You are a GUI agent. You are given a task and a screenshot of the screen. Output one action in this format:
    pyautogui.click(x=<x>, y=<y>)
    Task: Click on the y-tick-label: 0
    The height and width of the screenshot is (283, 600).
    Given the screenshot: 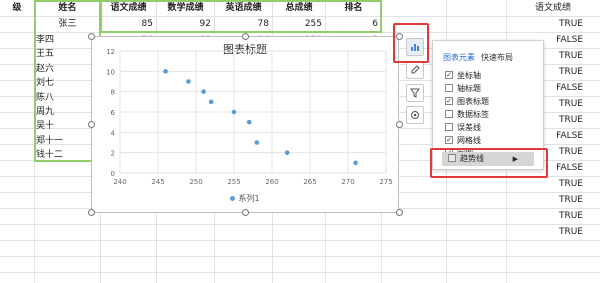 What is the action you would take?
    pyautogui.click(x=113, y=174)
    